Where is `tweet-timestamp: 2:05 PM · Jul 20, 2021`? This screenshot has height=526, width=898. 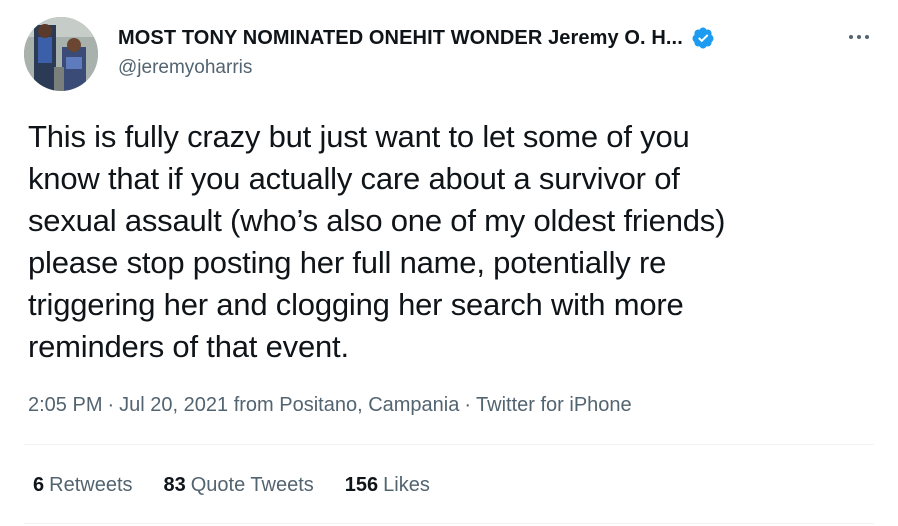 tweet-timestamp: 2:05 PM · Jul 20, 2021 is located at coordinates (128, 405).